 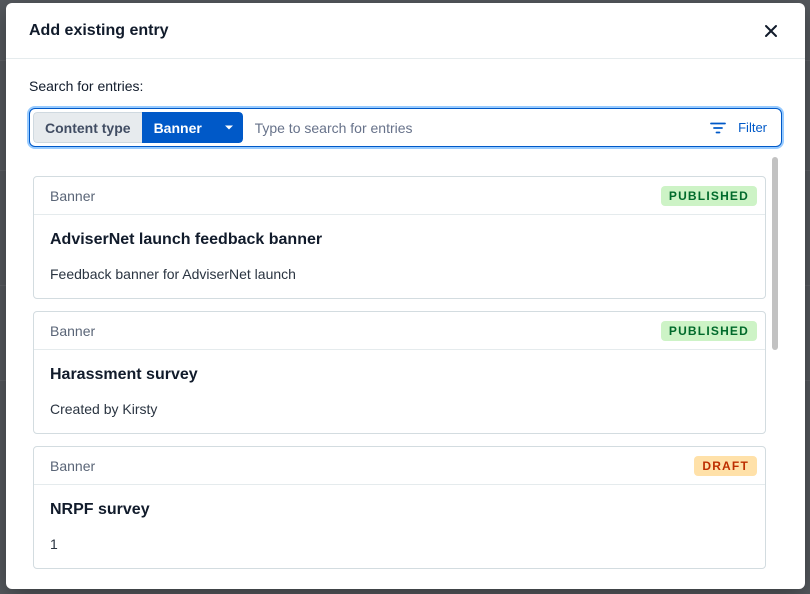 I want to click on search-label: Search for entries:, so click(x=86, y=86).